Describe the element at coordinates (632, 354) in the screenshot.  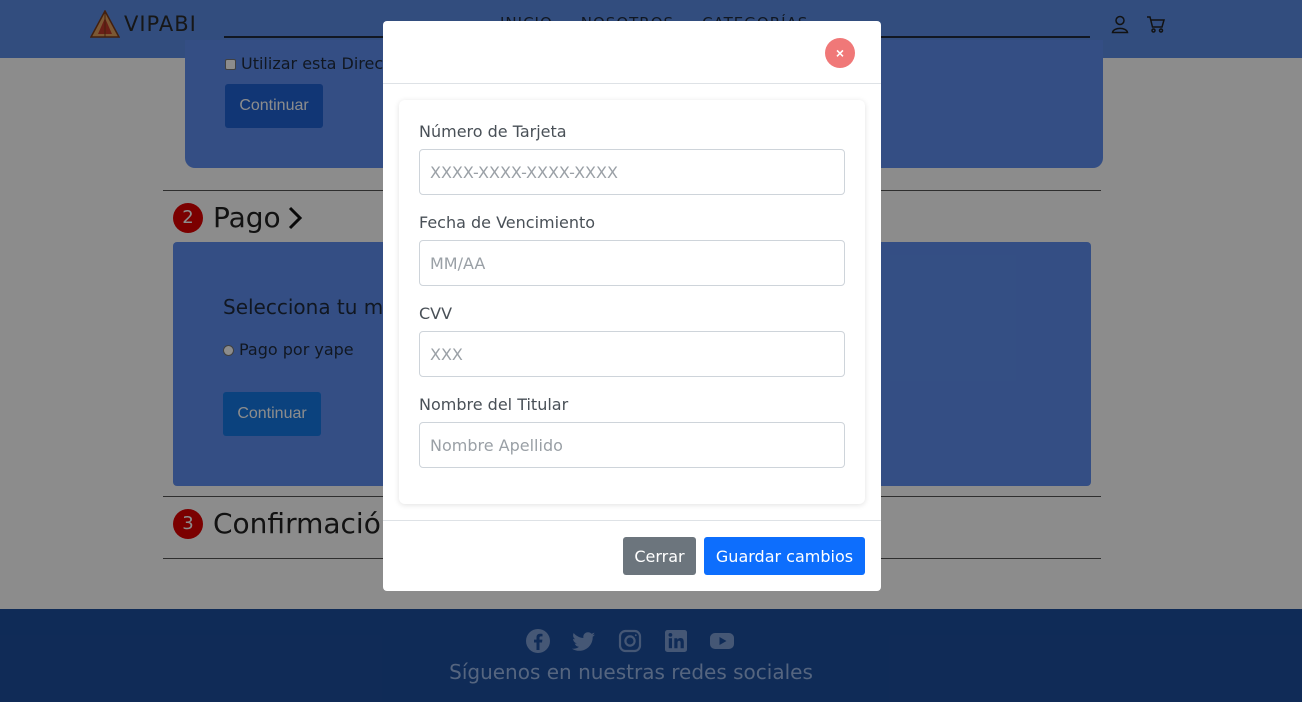
I see `cvv-input` at that location.